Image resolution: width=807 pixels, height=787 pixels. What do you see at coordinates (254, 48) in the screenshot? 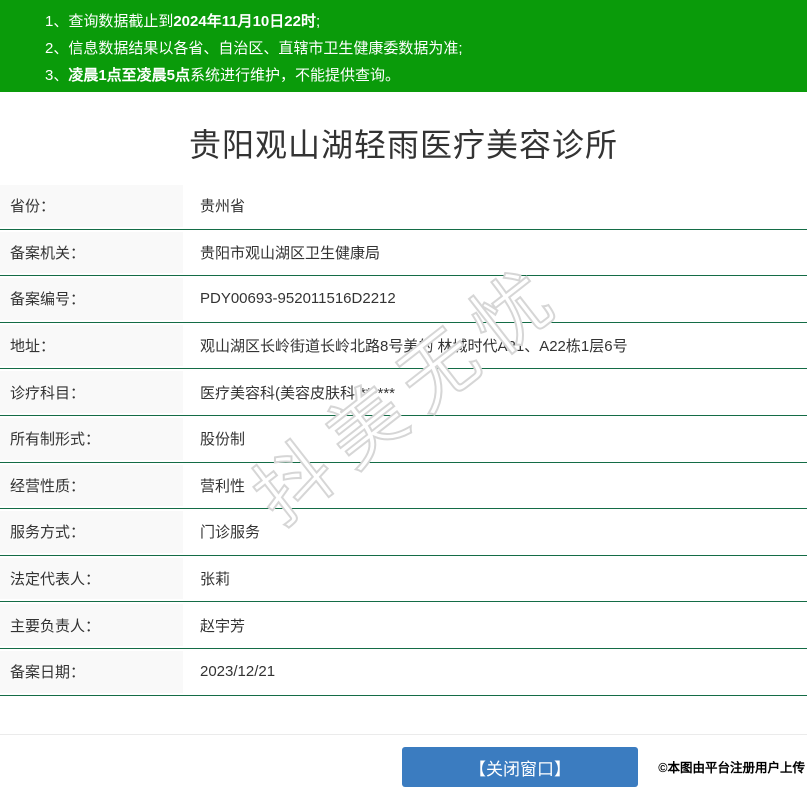
I see `notice-2-text: 2、信息数据结果以各省、自治区、直辖市卫生健康委数据为准;` at bounding box center [254, 48].